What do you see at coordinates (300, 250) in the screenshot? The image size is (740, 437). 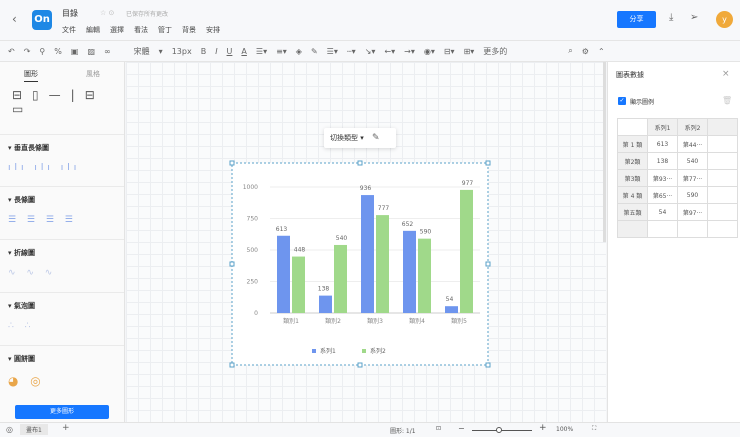 I see `data-label: 448` at bounding box center [300, 250].